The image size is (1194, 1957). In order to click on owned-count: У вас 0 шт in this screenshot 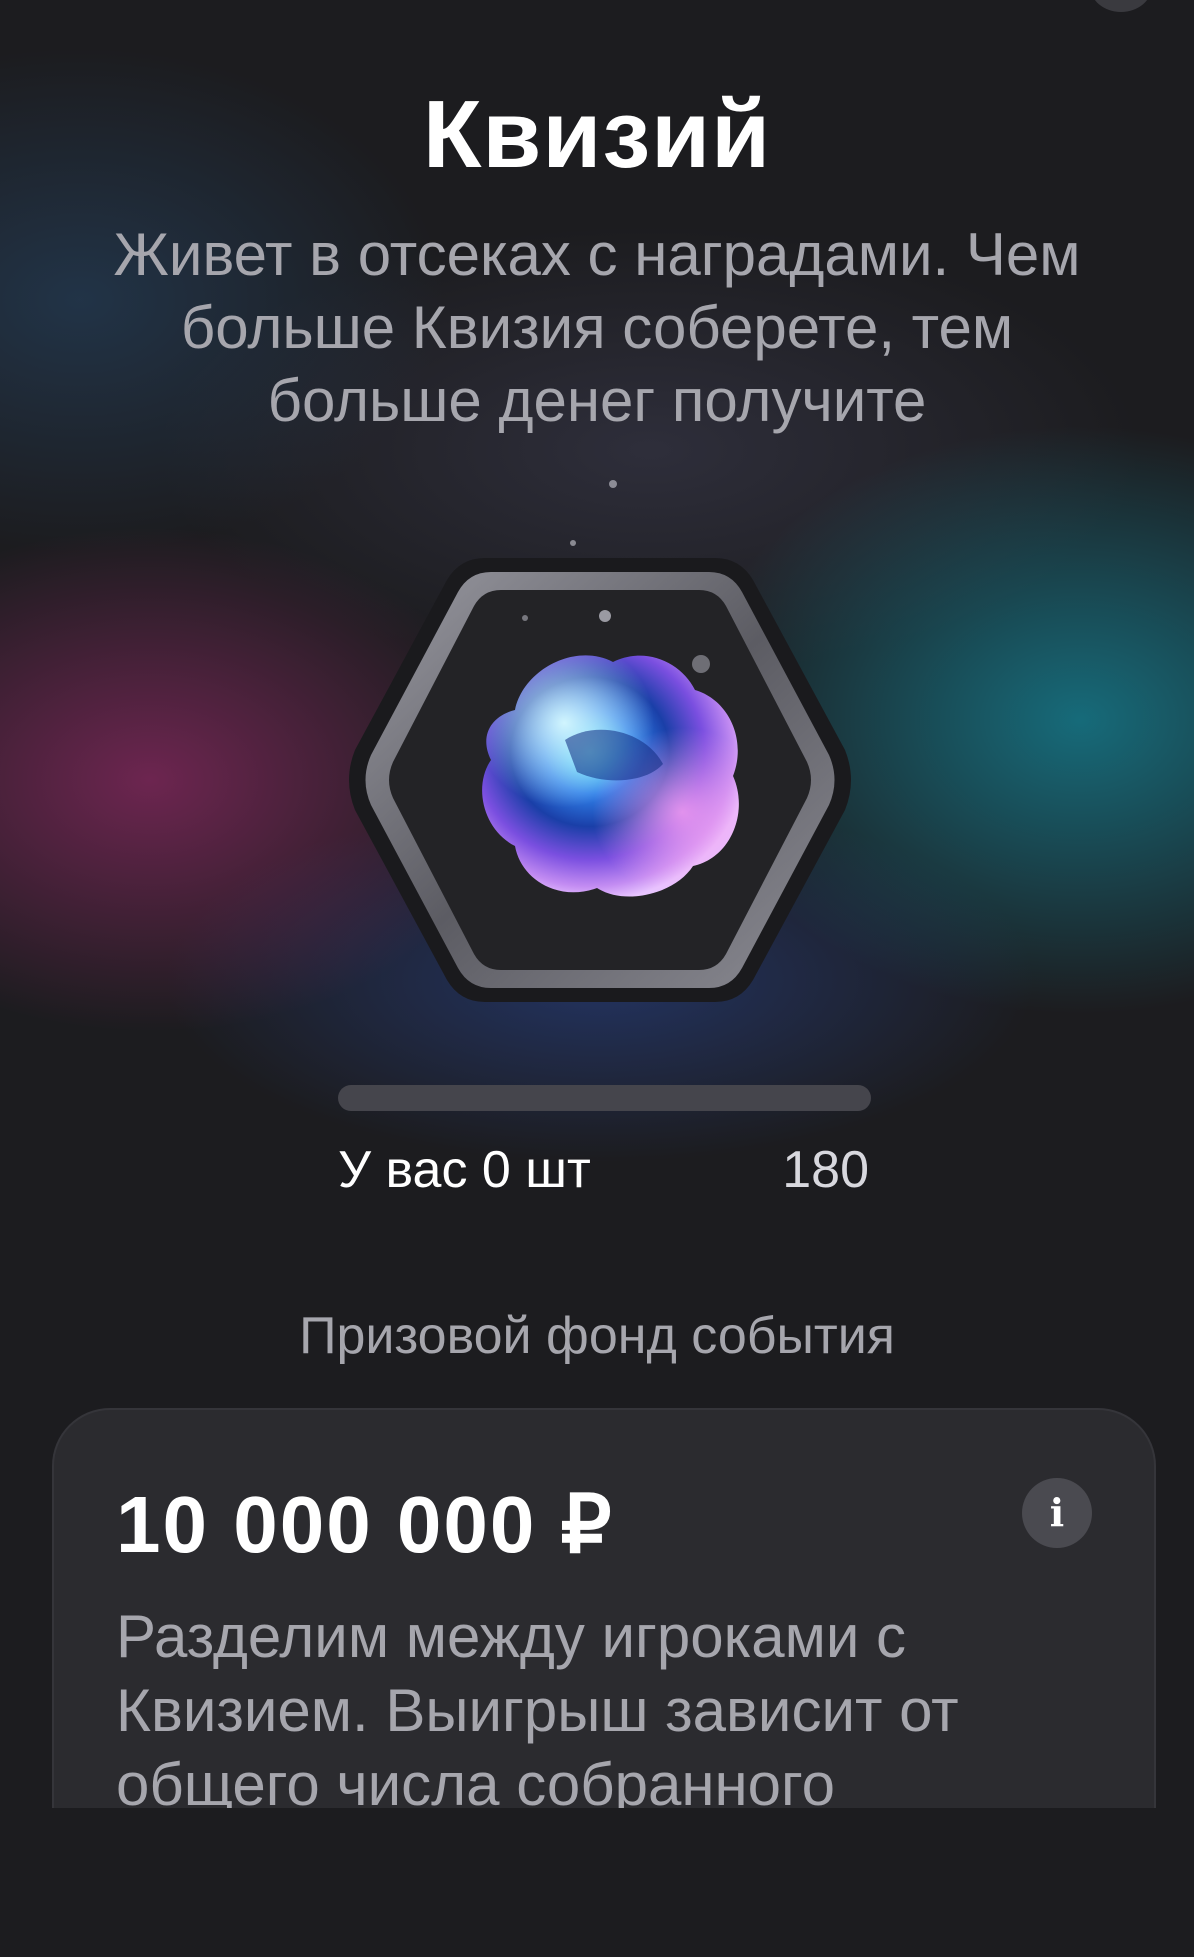, I will do `click(464, 1170)`.